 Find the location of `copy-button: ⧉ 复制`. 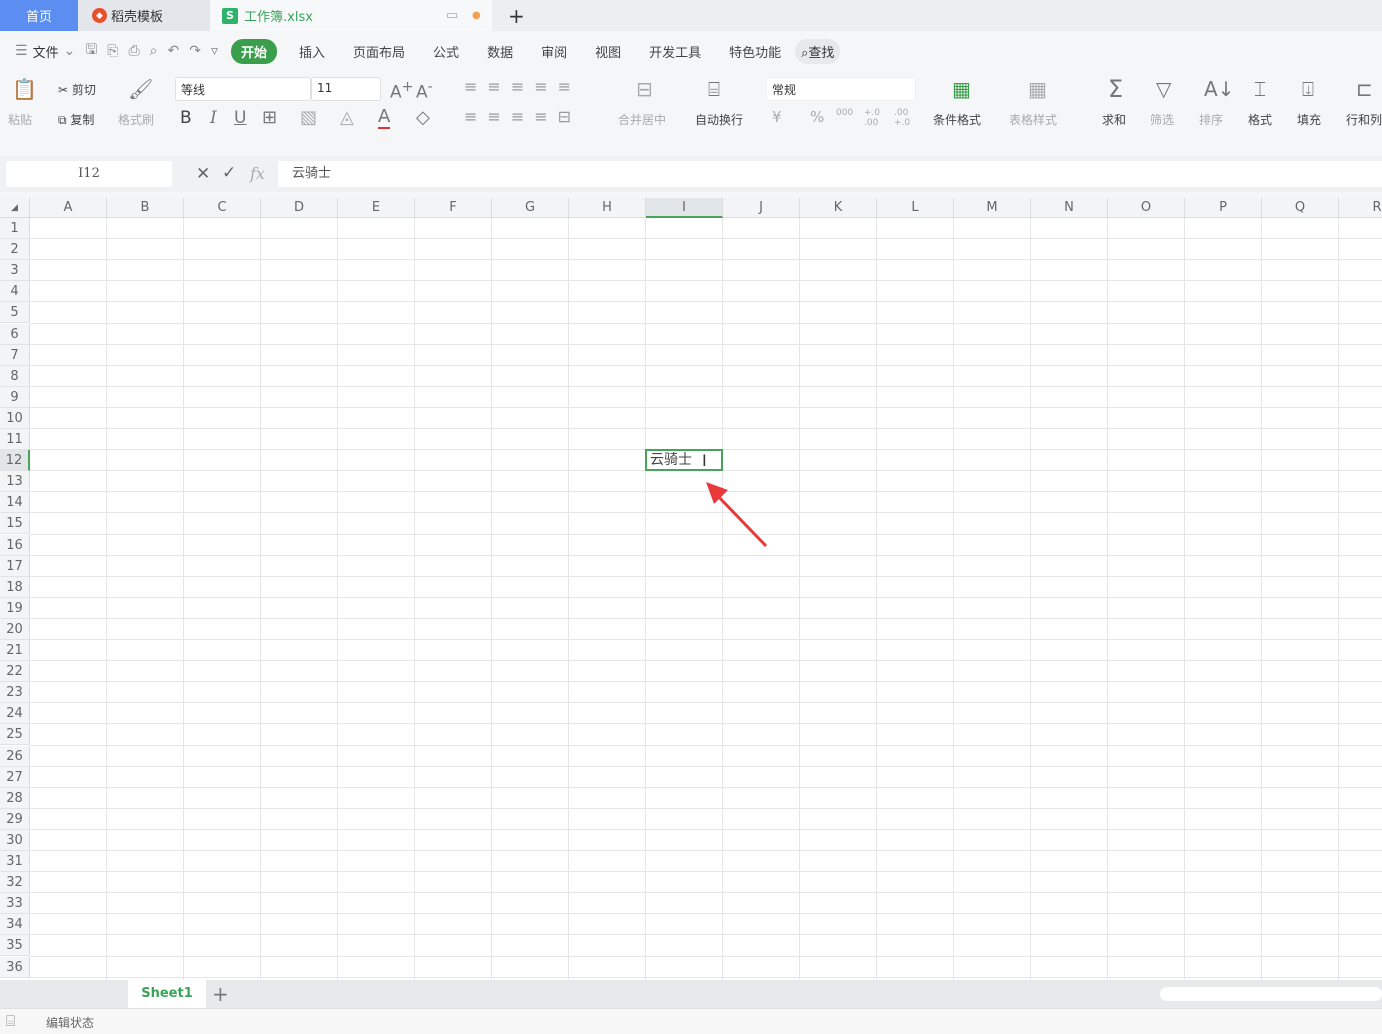

copy-button: ⧉ 复制 is located at coordinates (76, 119).